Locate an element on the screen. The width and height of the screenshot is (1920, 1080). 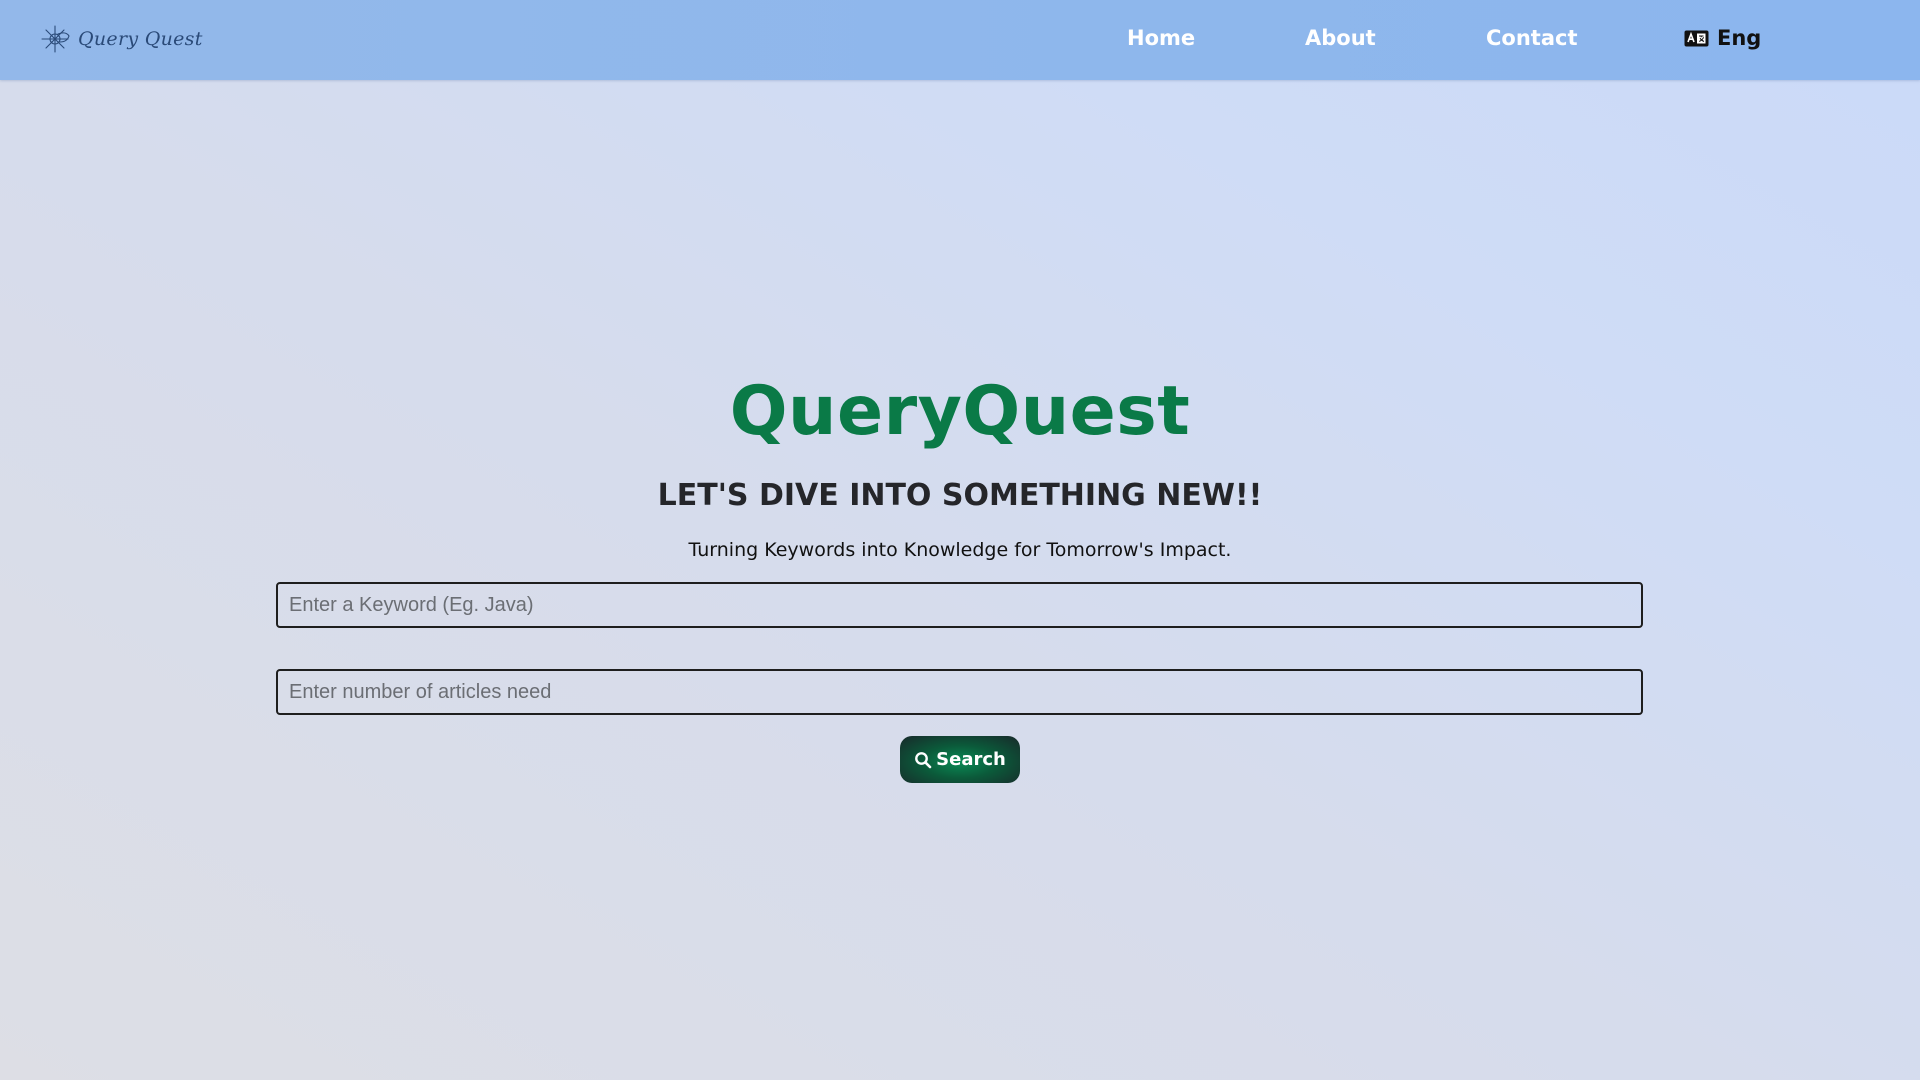
search-button-label: Search is located at coordinates (971, 759).